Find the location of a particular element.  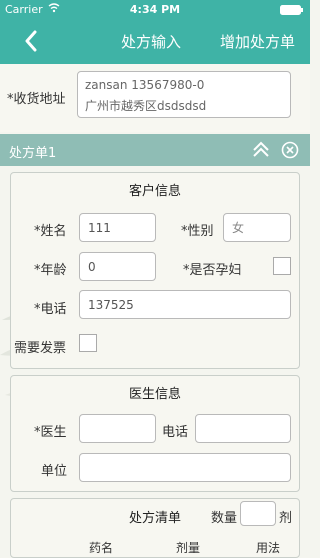

name-label: *姓名 is located at coordinates (50, 231).